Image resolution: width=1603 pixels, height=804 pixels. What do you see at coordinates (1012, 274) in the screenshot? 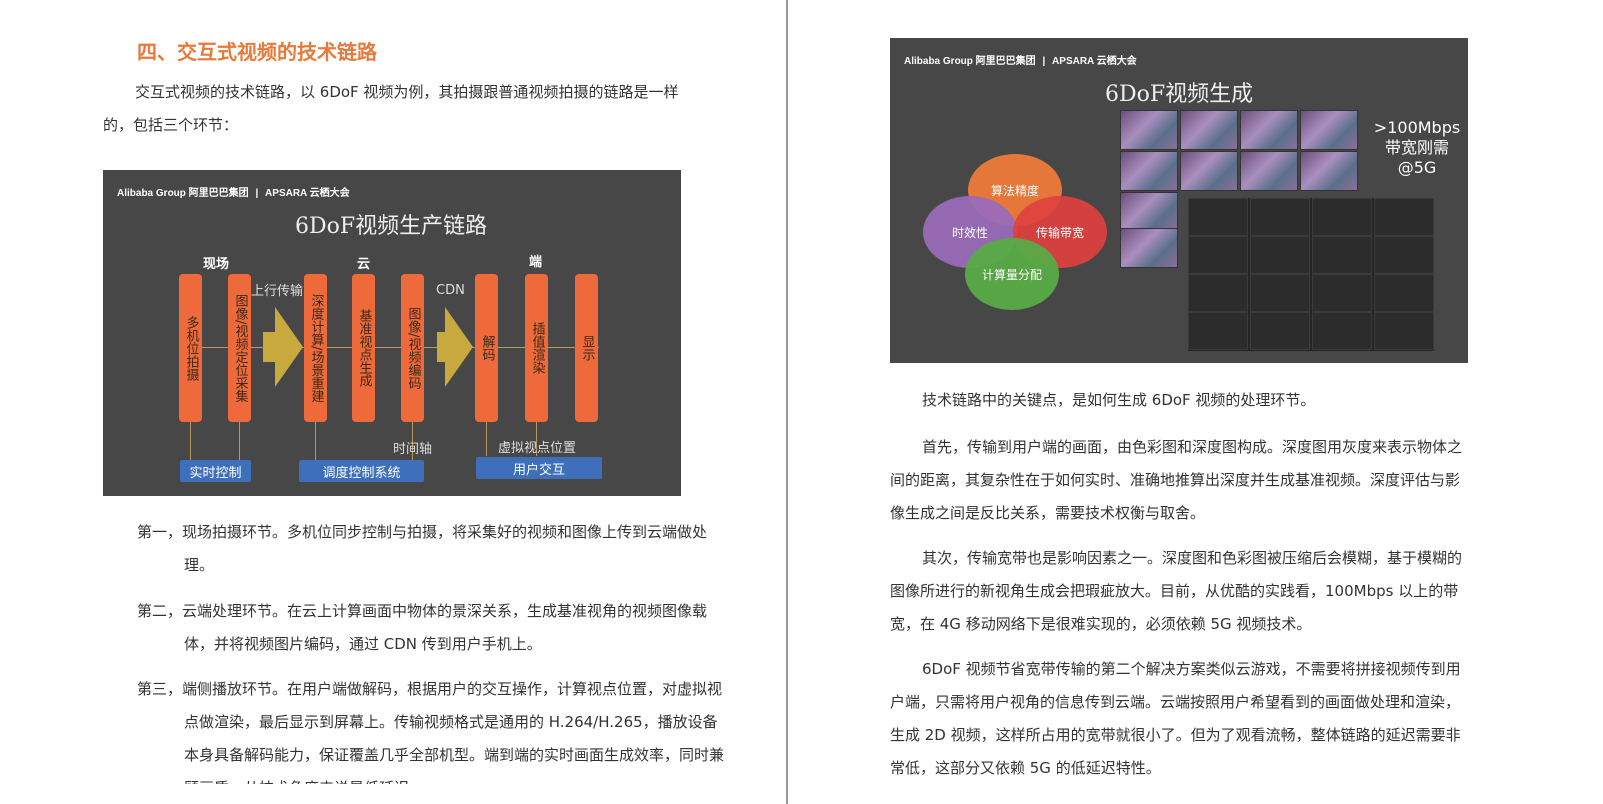
I see `circle-compute-allocation: 计算量分配` at bounding box center [1012, 274].